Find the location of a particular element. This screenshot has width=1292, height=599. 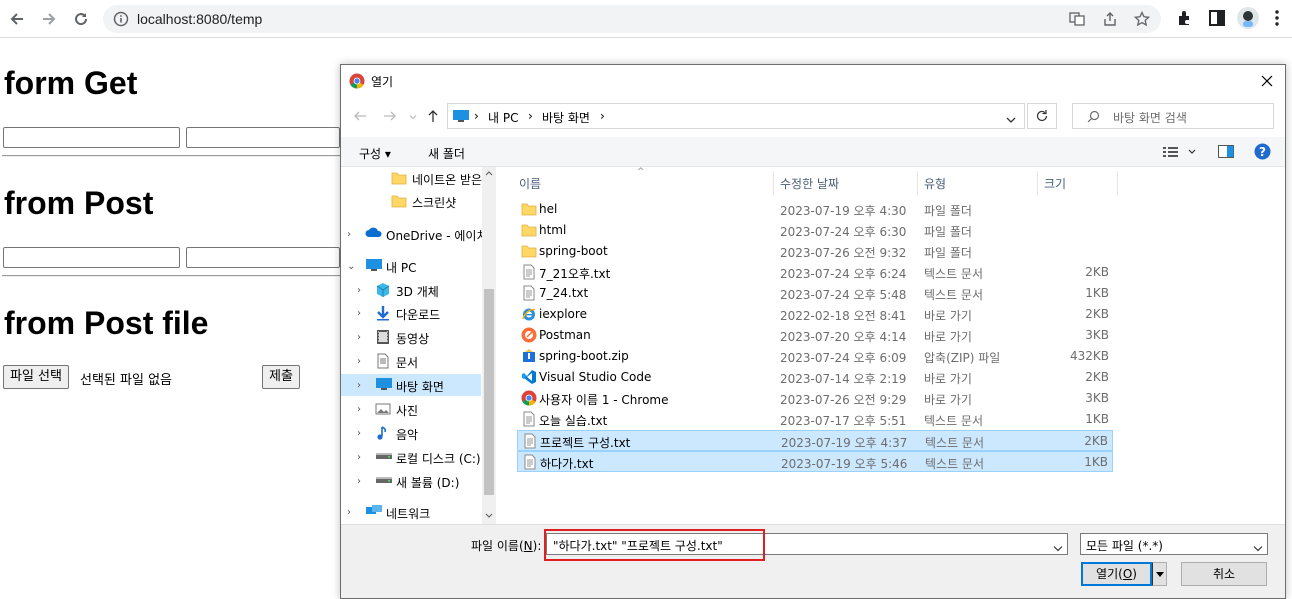

breadcrumb-item-desktop: 바탕 화면 is located at coordinates (566, 117).